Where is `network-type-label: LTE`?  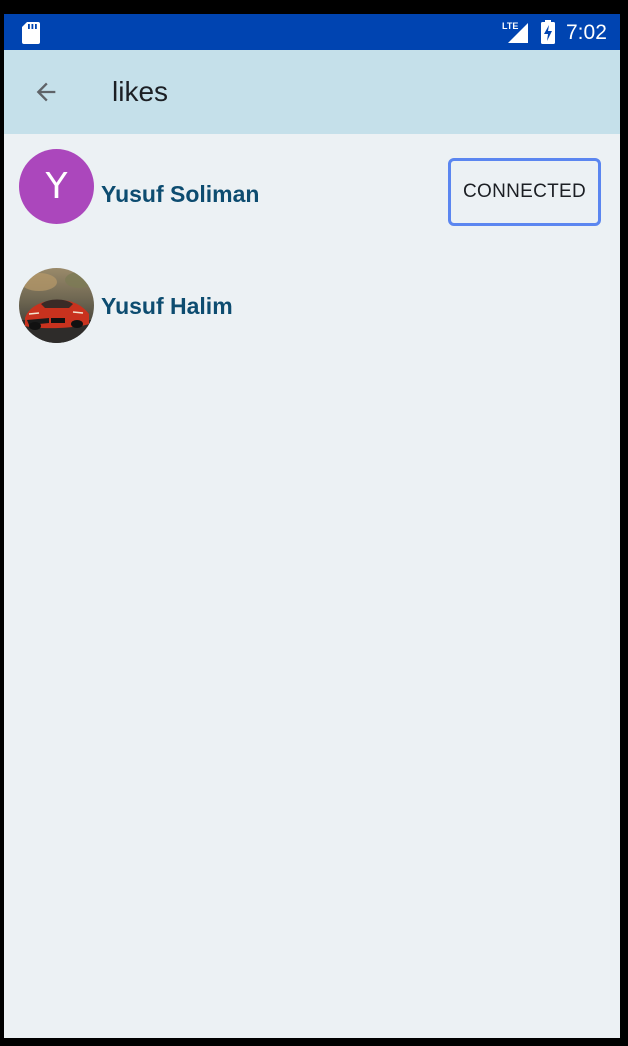
network-type-label: LTE is located at coordinates (510, 26).